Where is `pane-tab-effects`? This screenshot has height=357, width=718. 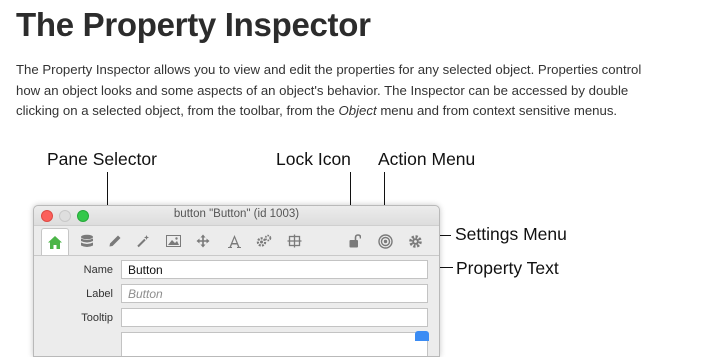
pane-tab-effects is located at coordinates (143, 241).